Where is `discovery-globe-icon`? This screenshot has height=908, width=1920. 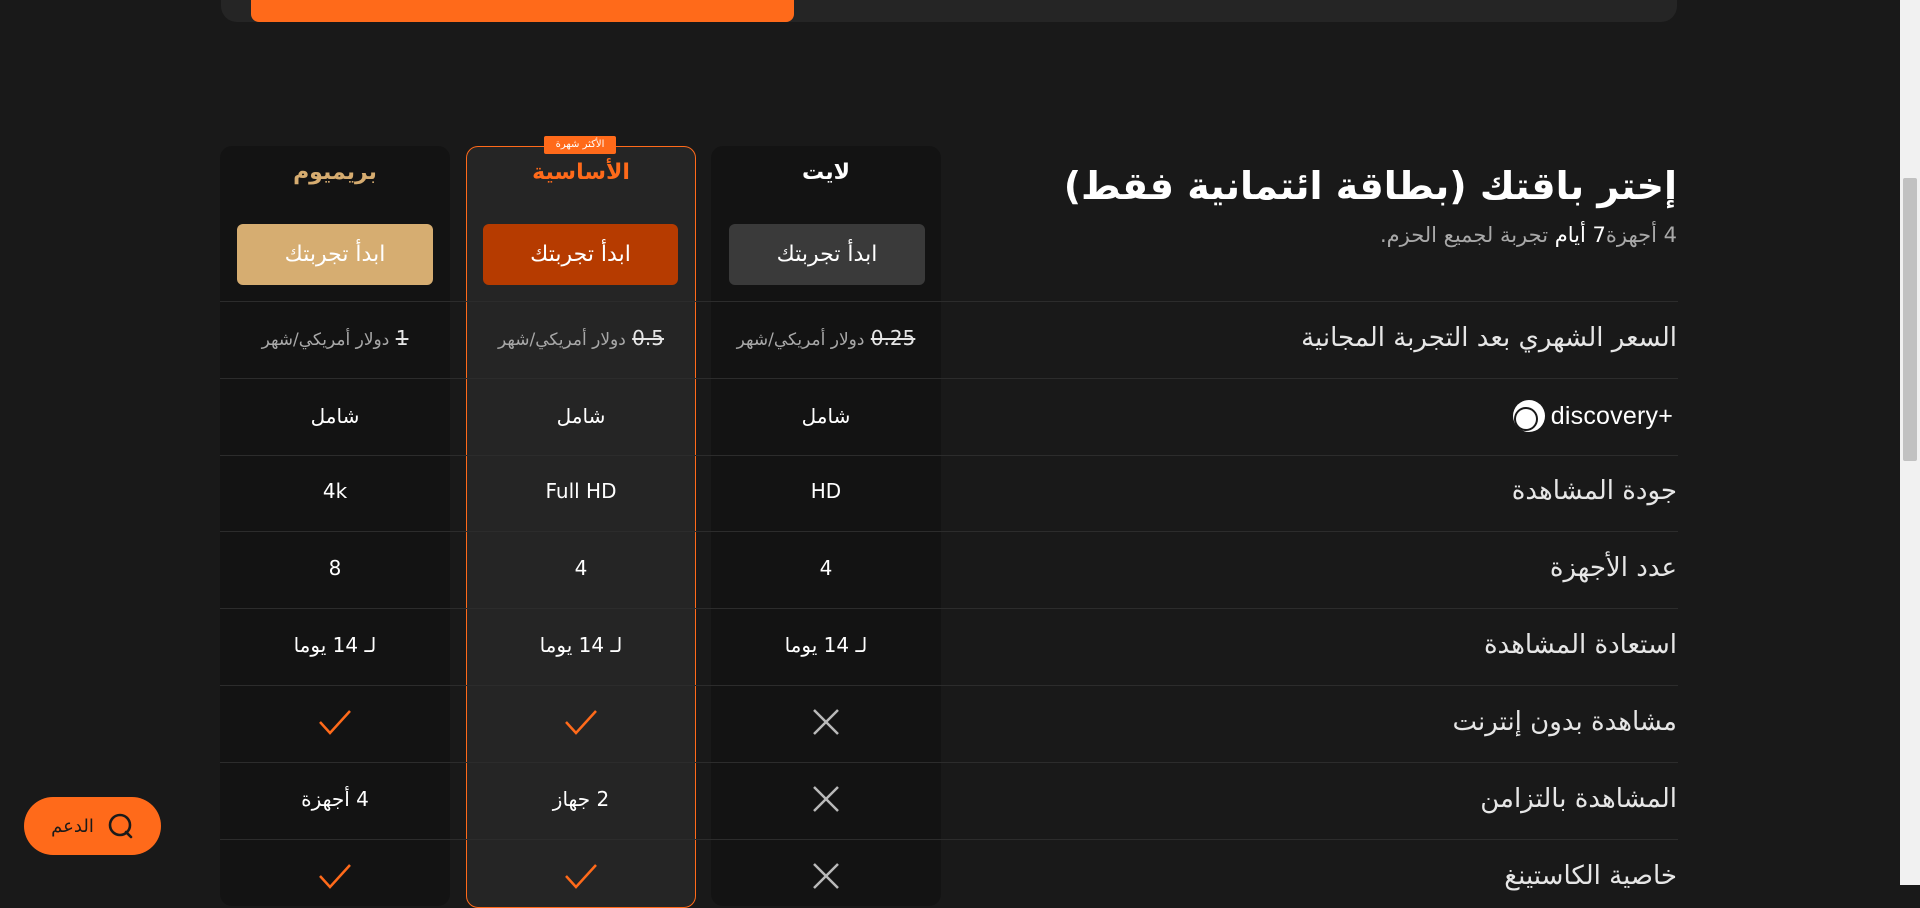
discovery-globe-icon is located at coordinates (1528, 416).